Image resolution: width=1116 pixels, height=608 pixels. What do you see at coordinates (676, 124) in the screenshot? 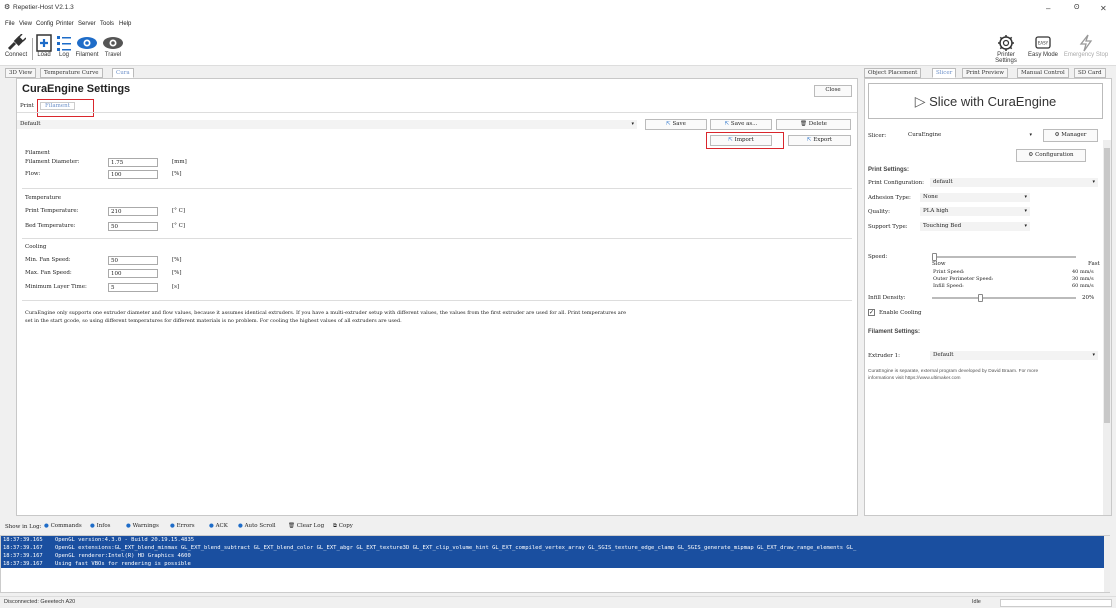
I see `save-button: ⇱ Save` at bounding box center [676, 124].